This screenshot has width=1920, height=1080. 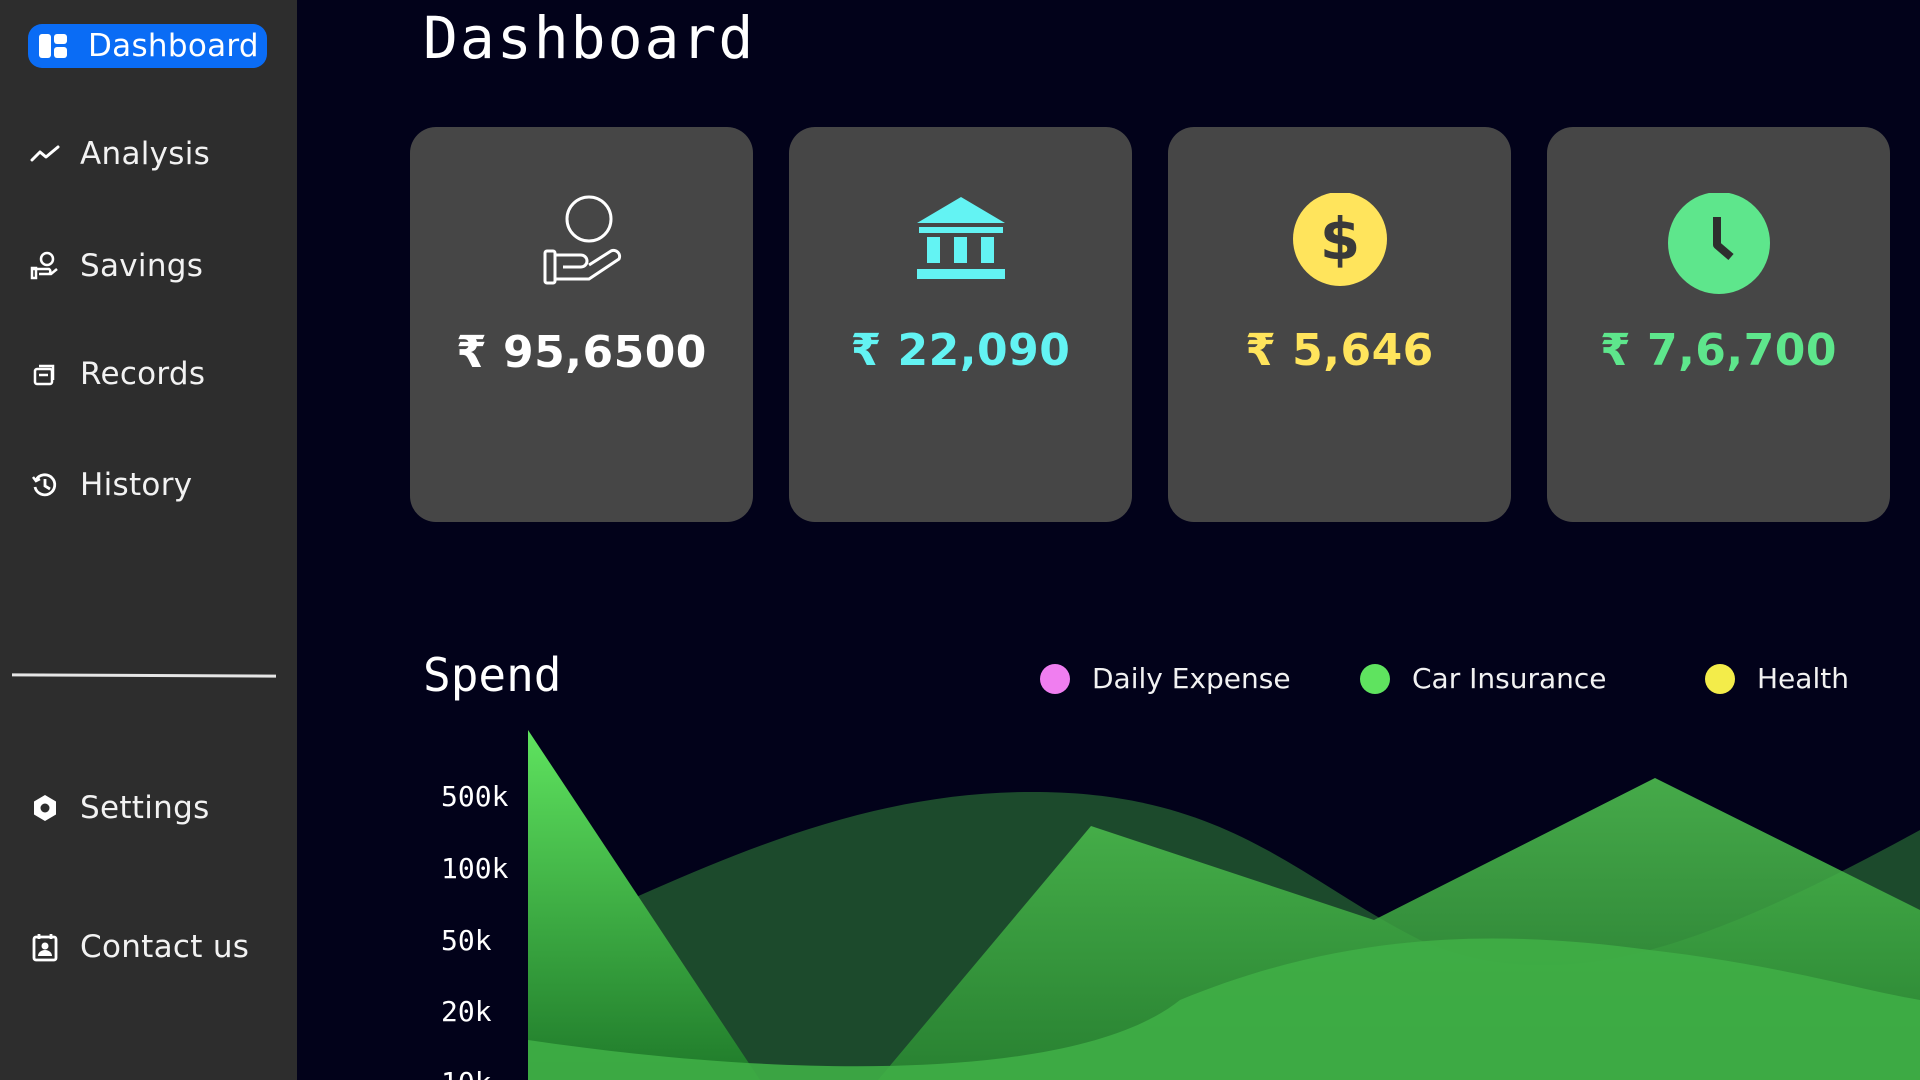 What do you see at coordinates (1339, 350) in the screenshot?
I see `card-amount: ₹ 5,646` at bounding box center [1339, 350].